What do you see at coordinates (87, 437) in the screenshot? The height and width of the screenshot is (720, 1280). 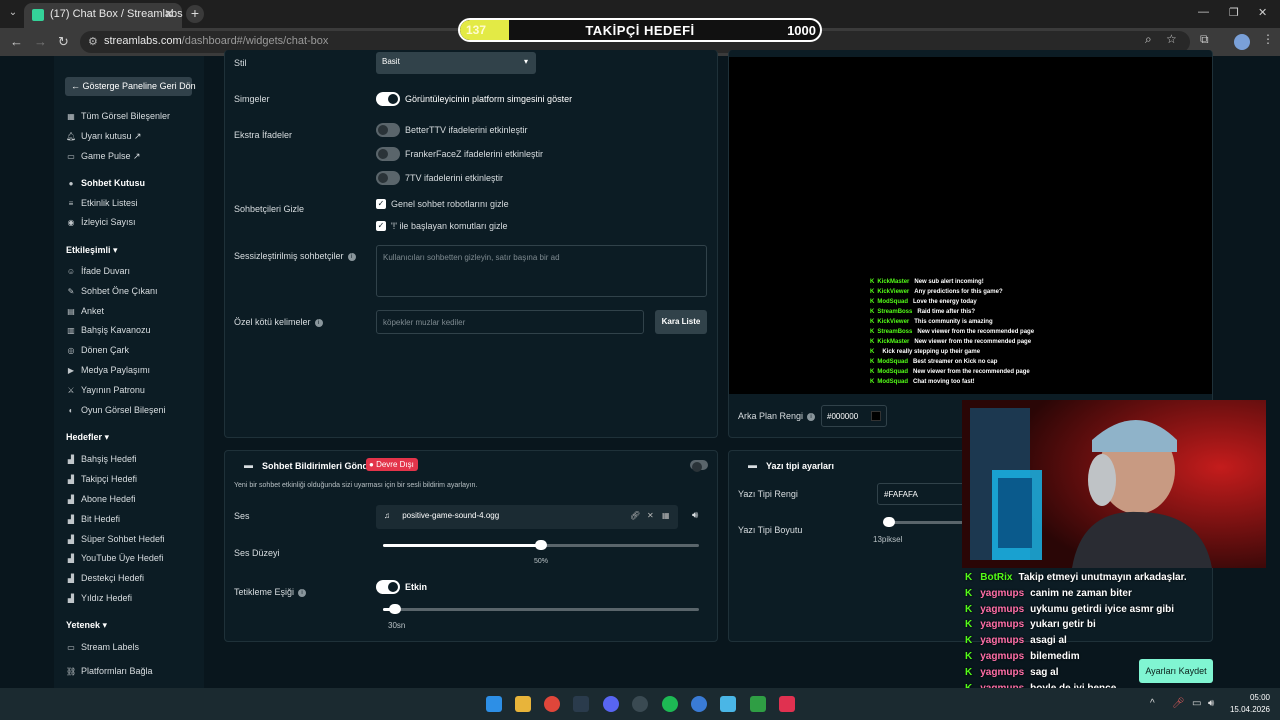 I see `sidebar-section-goals: Hedefler ▾` at bounding box center [87, 437].